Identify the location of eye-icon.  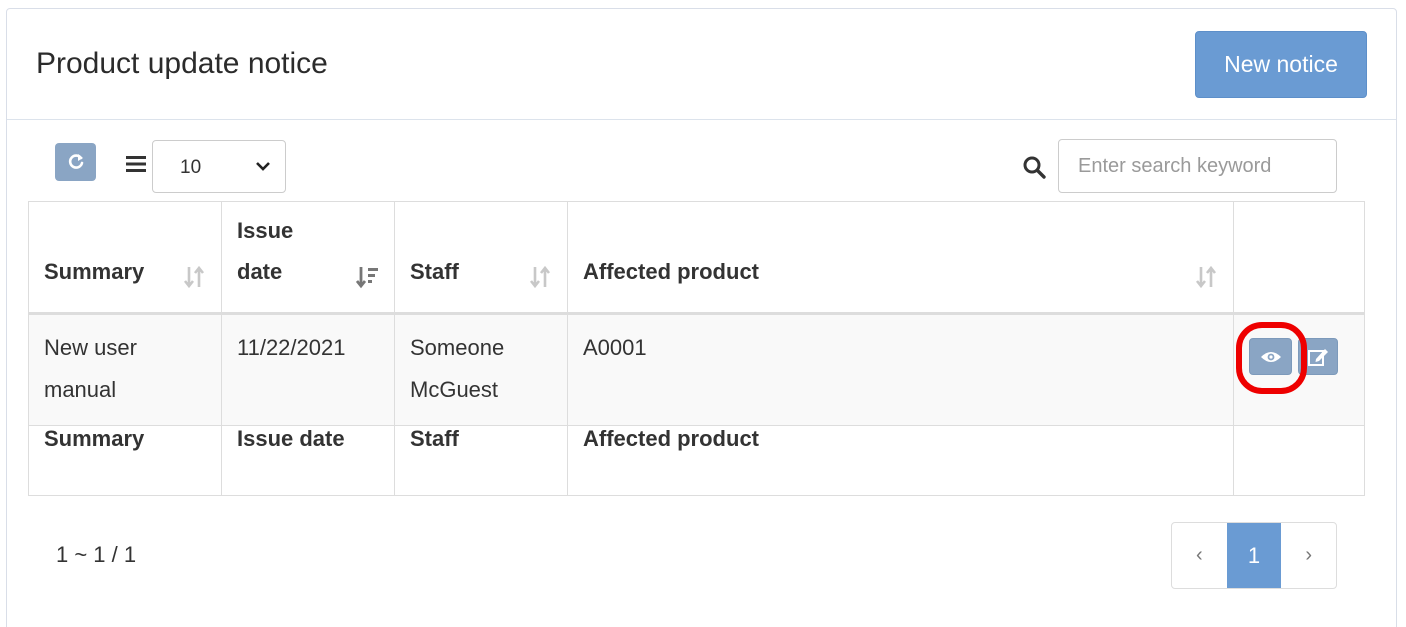
(1270, 356).